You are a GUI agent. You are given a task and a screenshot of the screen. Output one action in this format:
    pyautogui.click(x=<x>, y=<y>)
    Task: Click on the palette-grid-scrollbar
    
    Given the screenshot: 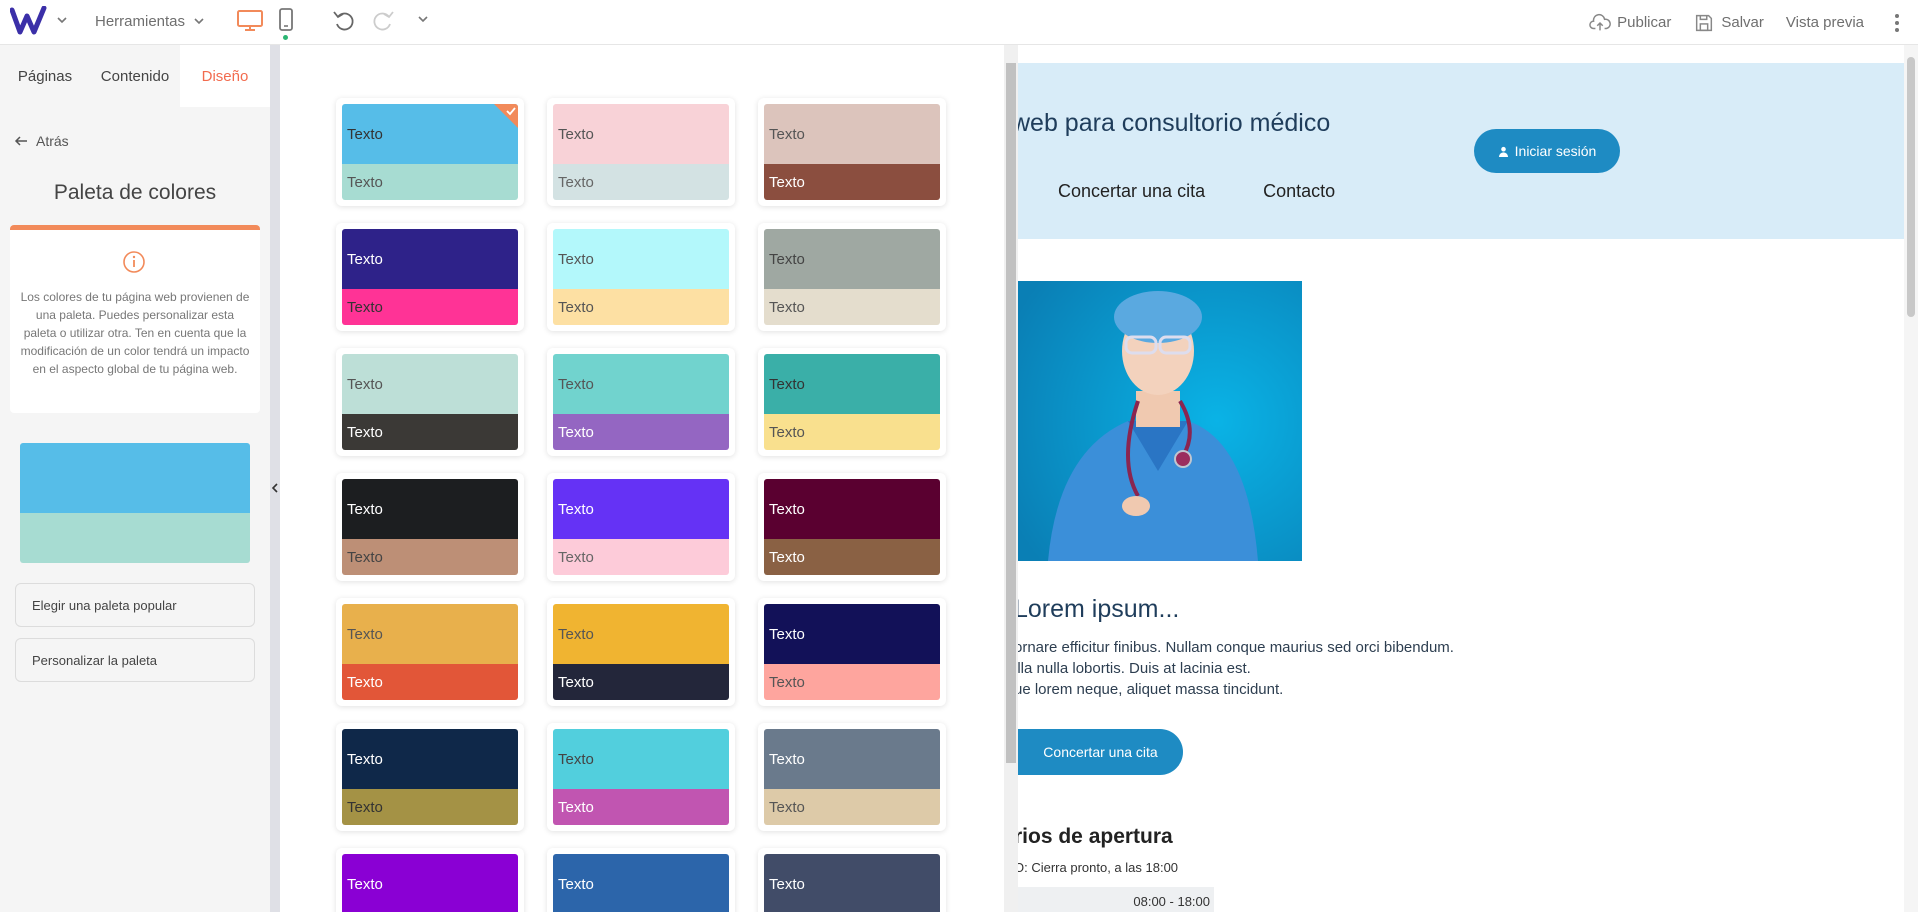 What is the action you would take?
    pyautogui.click(x=1011, y=478)
    